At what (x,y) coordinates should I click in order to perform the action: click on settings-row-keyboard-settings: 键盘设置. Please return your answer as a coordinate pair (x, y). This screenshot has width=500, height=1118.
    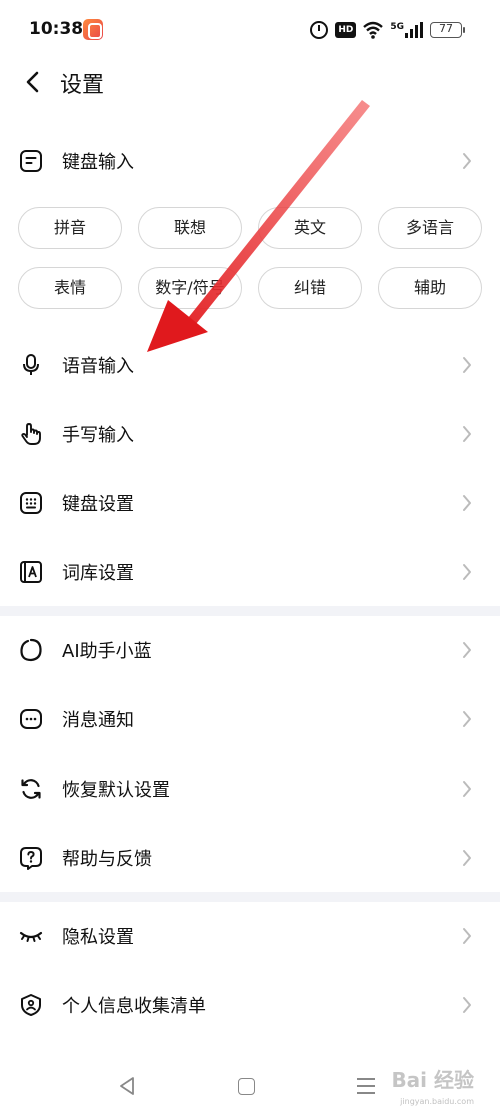
    Looking at the image, I should click on (250, 504).